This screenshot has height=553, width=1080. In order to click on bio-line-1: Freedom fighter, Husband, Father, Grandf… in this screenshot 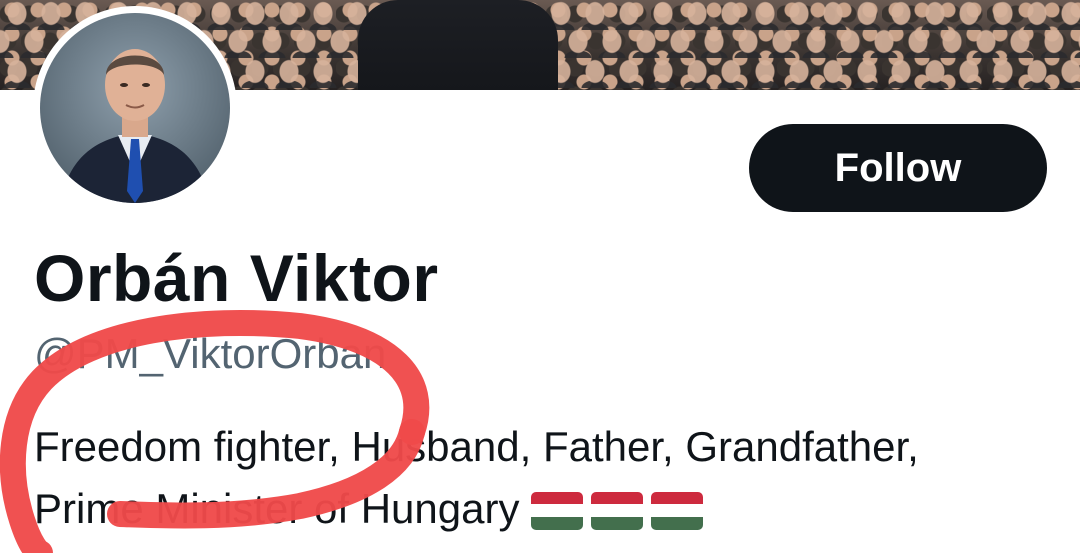, I will do `click(476, 446)`.